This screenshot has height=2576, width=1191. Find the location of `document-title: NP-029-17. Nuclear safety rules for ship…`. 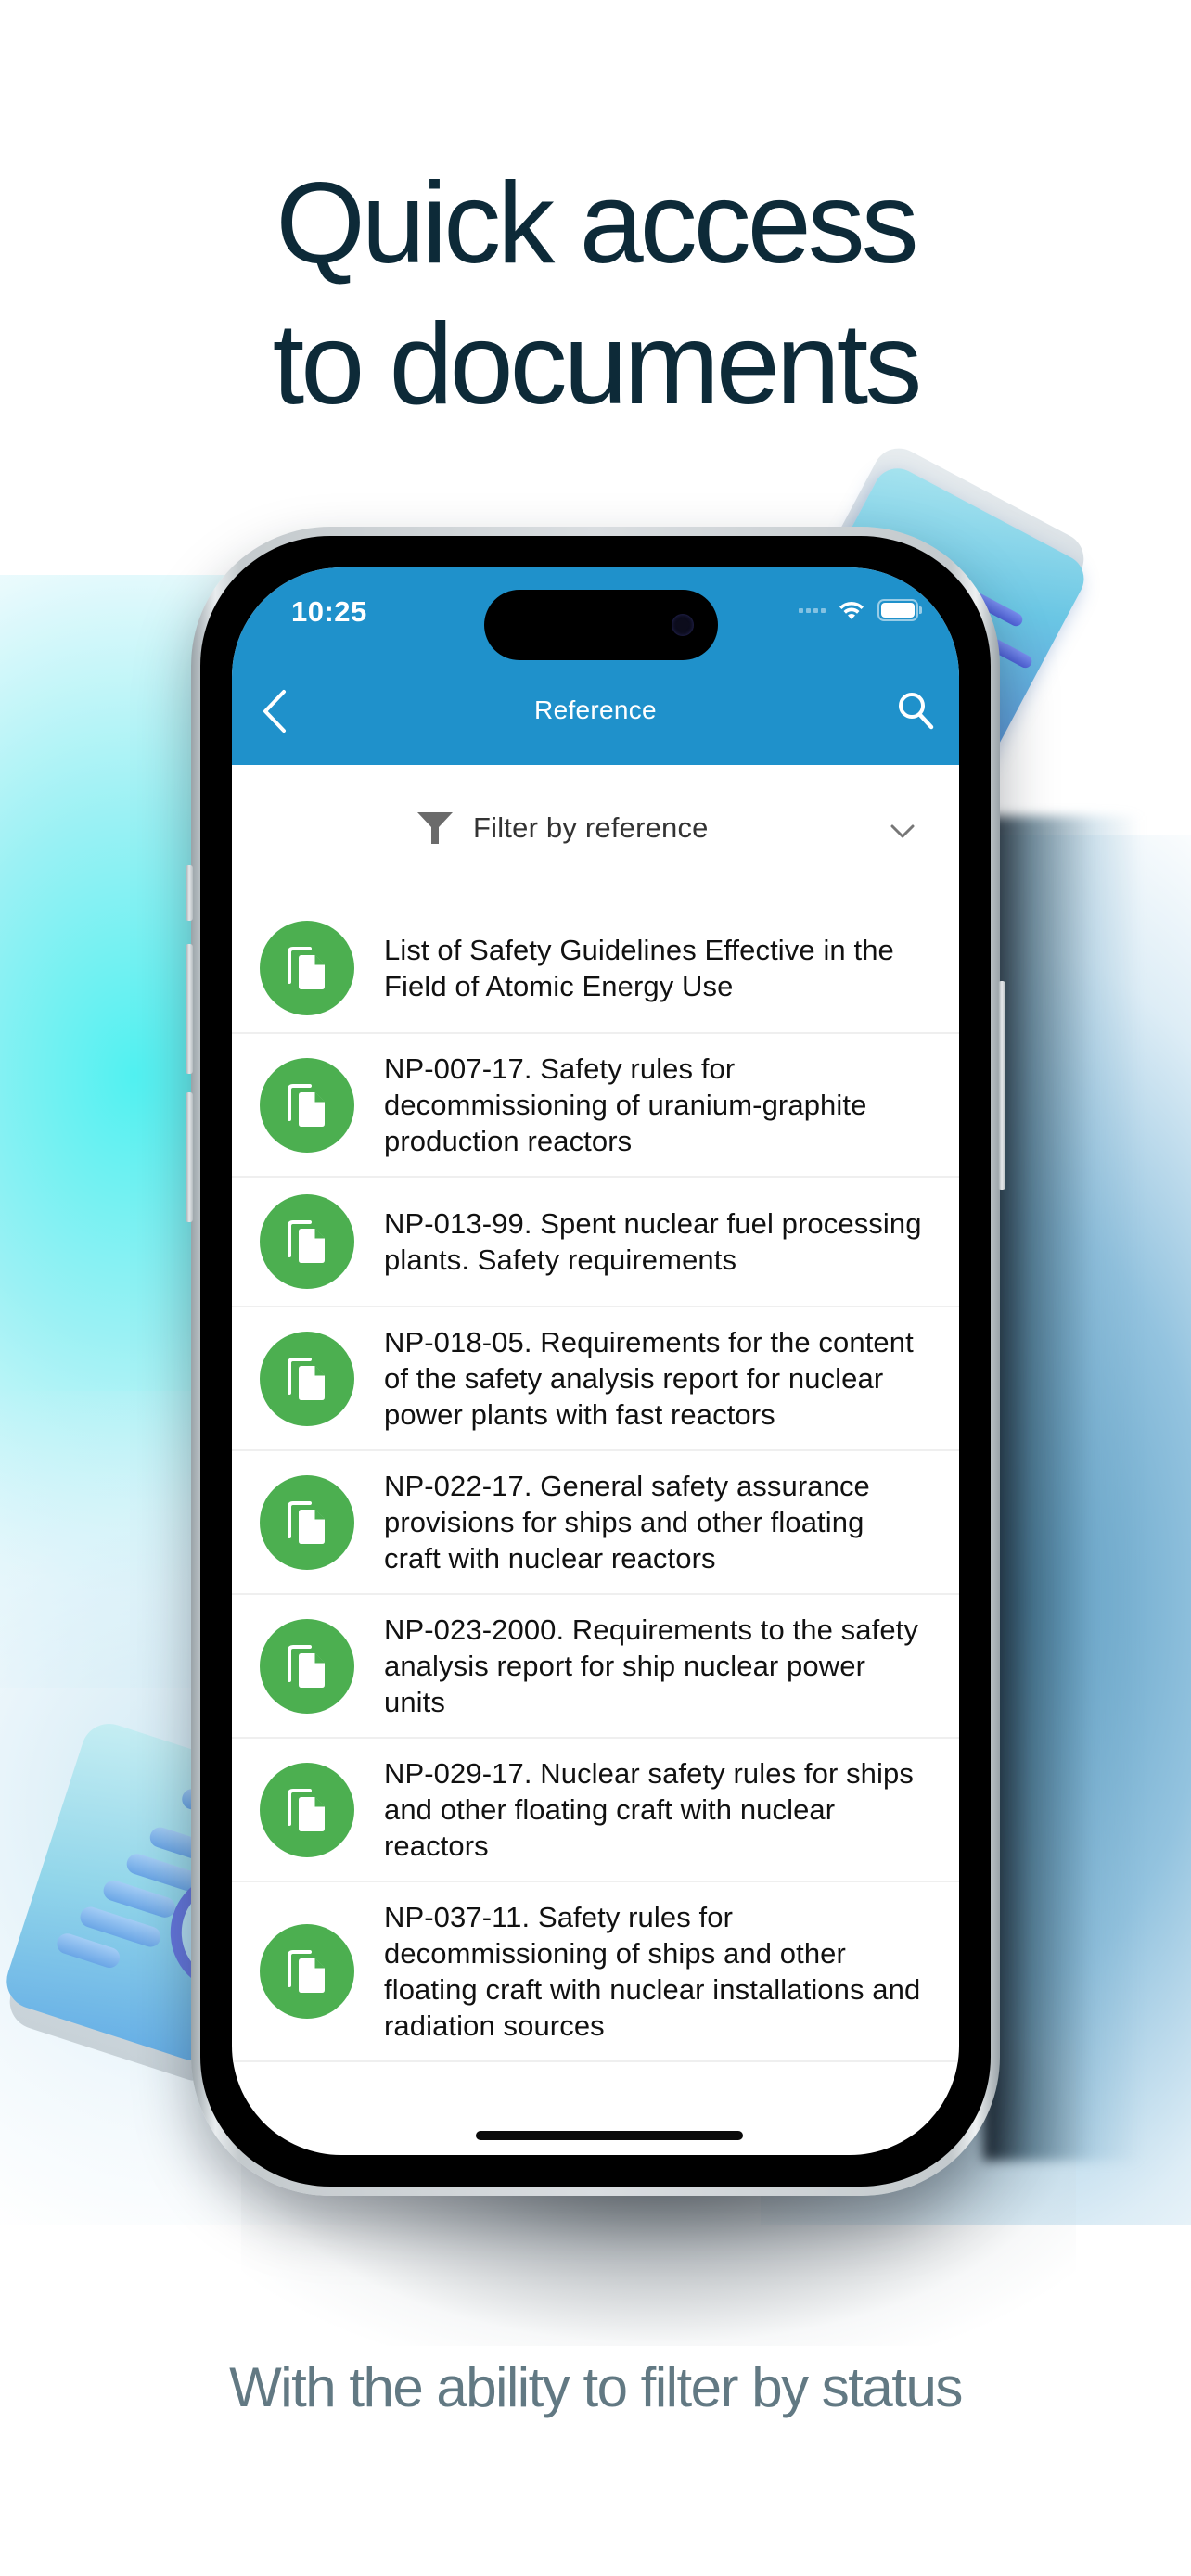

document-title: NP-029-17. Nuclear safety rules for ship… is located at coordinates (649, 1809).